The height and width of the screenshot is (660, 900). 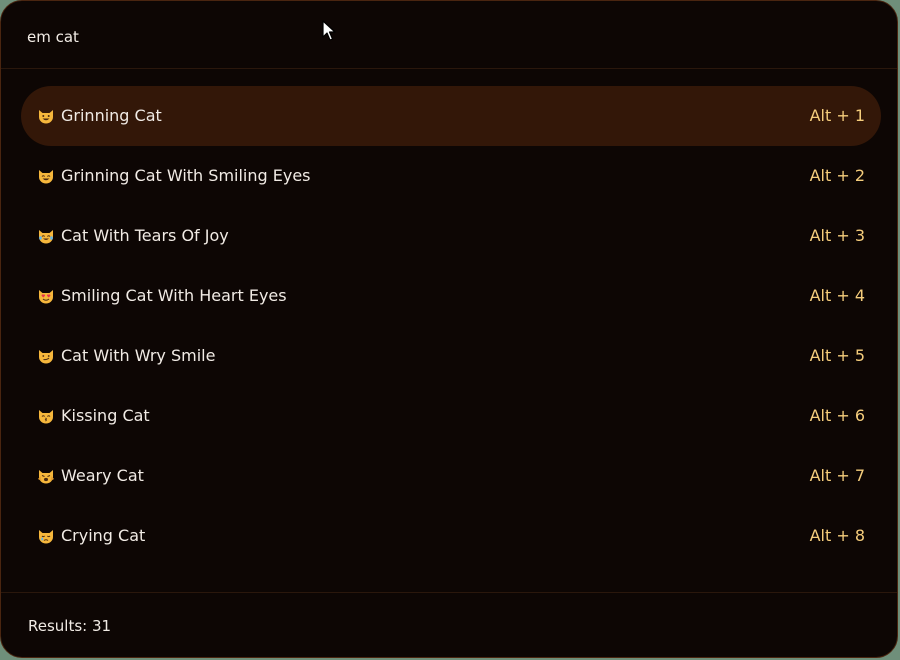 I want to click on result-shortcut: Alt + 8, so click(x=837, y=535).